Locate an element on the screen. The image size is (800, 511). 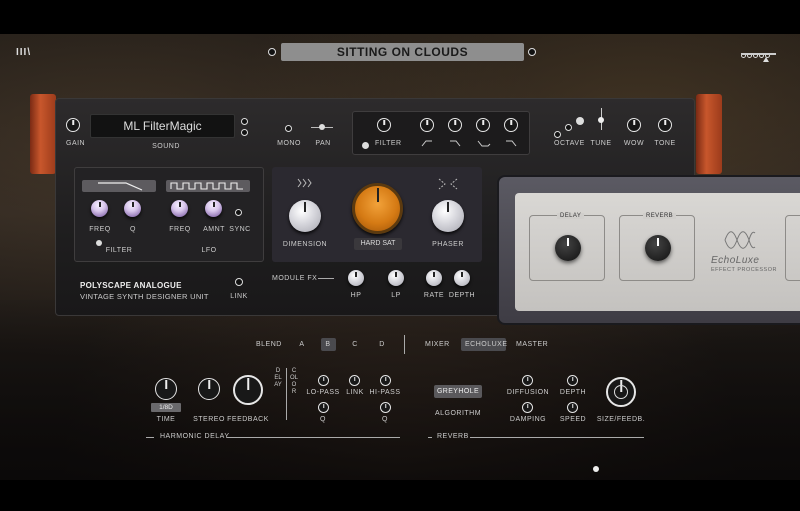
brand-name: POLYSCAPE ANALOGUE is located at coordinates (131, 285).